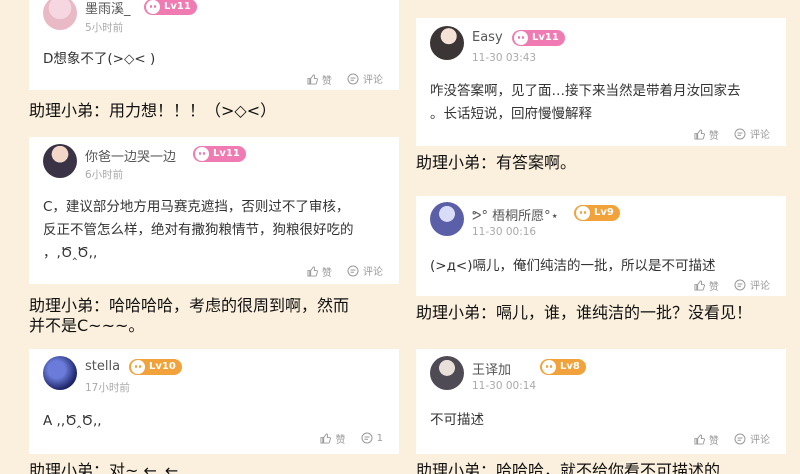 The image size is (800, 474). What do you see at coordinates (99, 59) in the screenshot?
I see `comment-text: D想象不了(>◇< )` at bounding box center [99, 59].